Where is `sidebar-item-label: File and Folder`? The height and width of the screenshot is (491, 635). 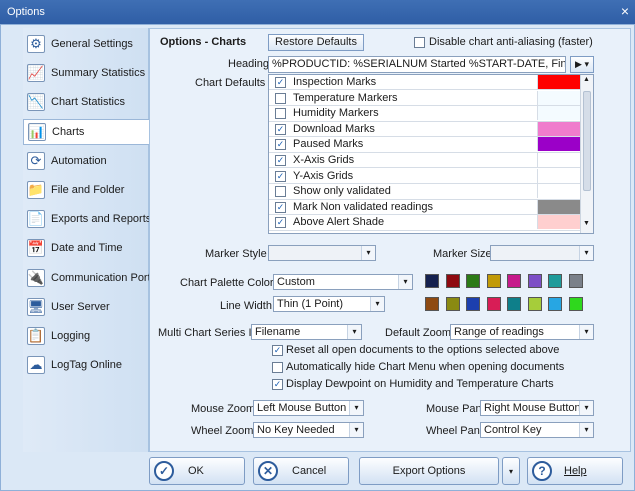 sidebar-item-label: File and Folder is located at coordinates (88, 190).